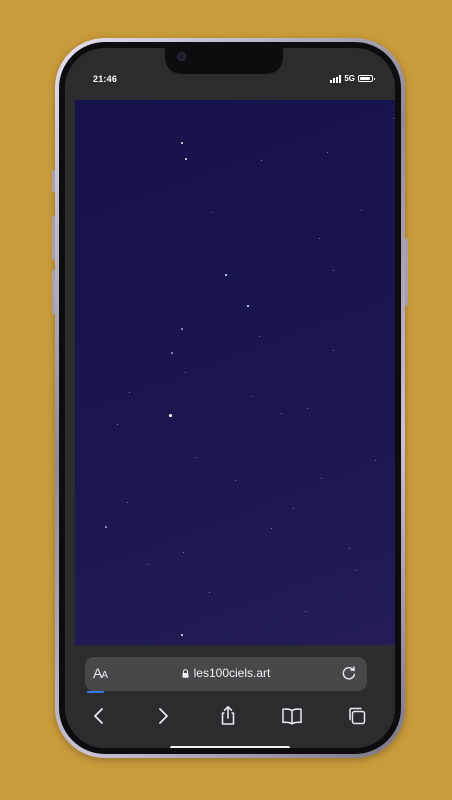 The height and width of the screenshot is (800, 452). I want to click on tabs-button, so click(357, 716).